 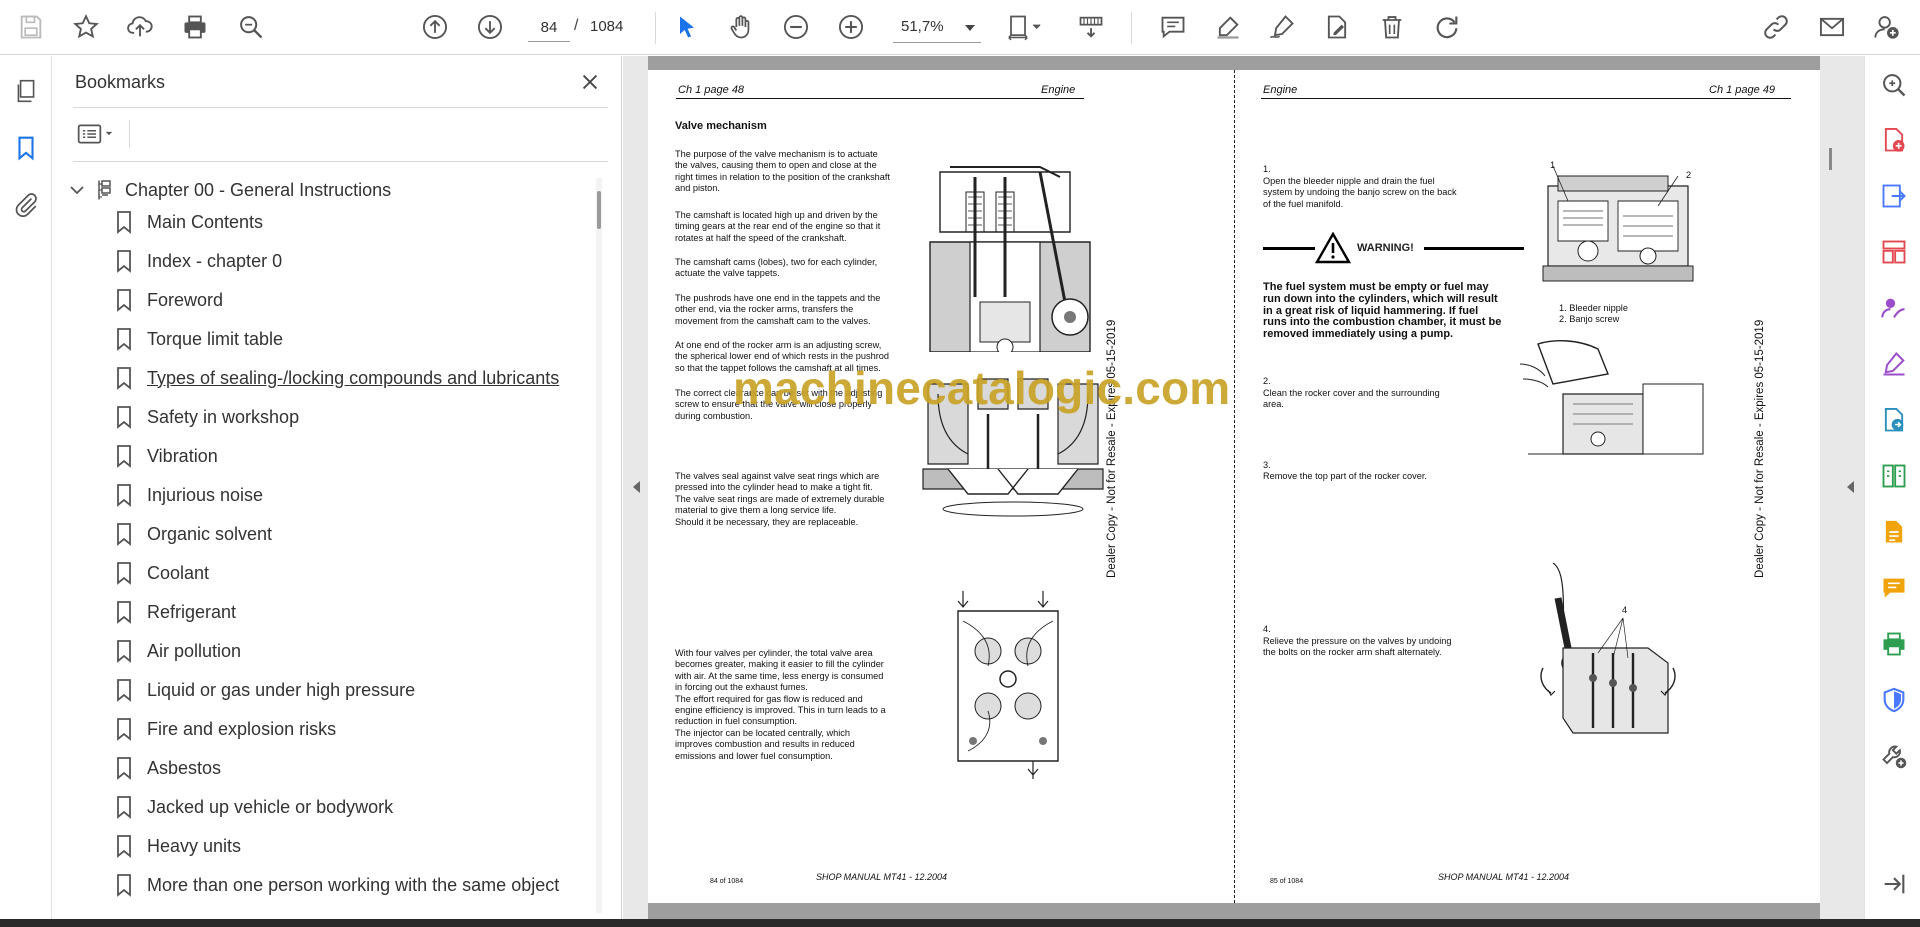 What do you see at coordinates (1589, 319) in the screenshot?
I see `figure-legend: 2. Banjo screw` at bounding box center [1589, 319].